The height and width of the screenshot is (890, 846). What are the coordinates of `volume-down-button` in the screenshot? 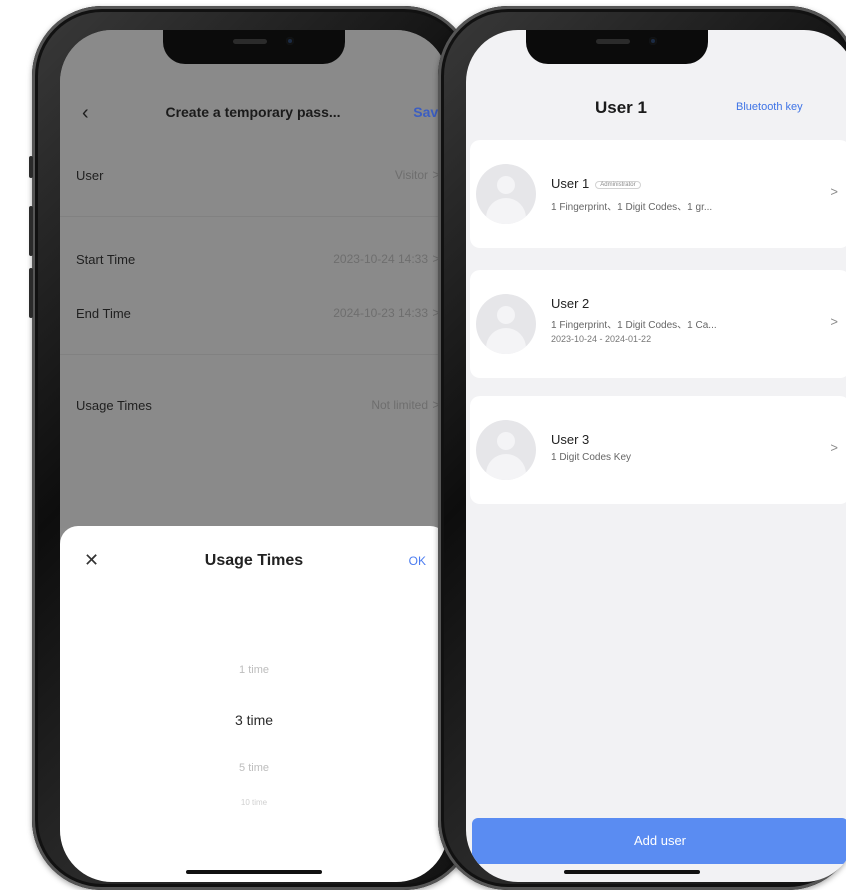 It's located at (31, 293).